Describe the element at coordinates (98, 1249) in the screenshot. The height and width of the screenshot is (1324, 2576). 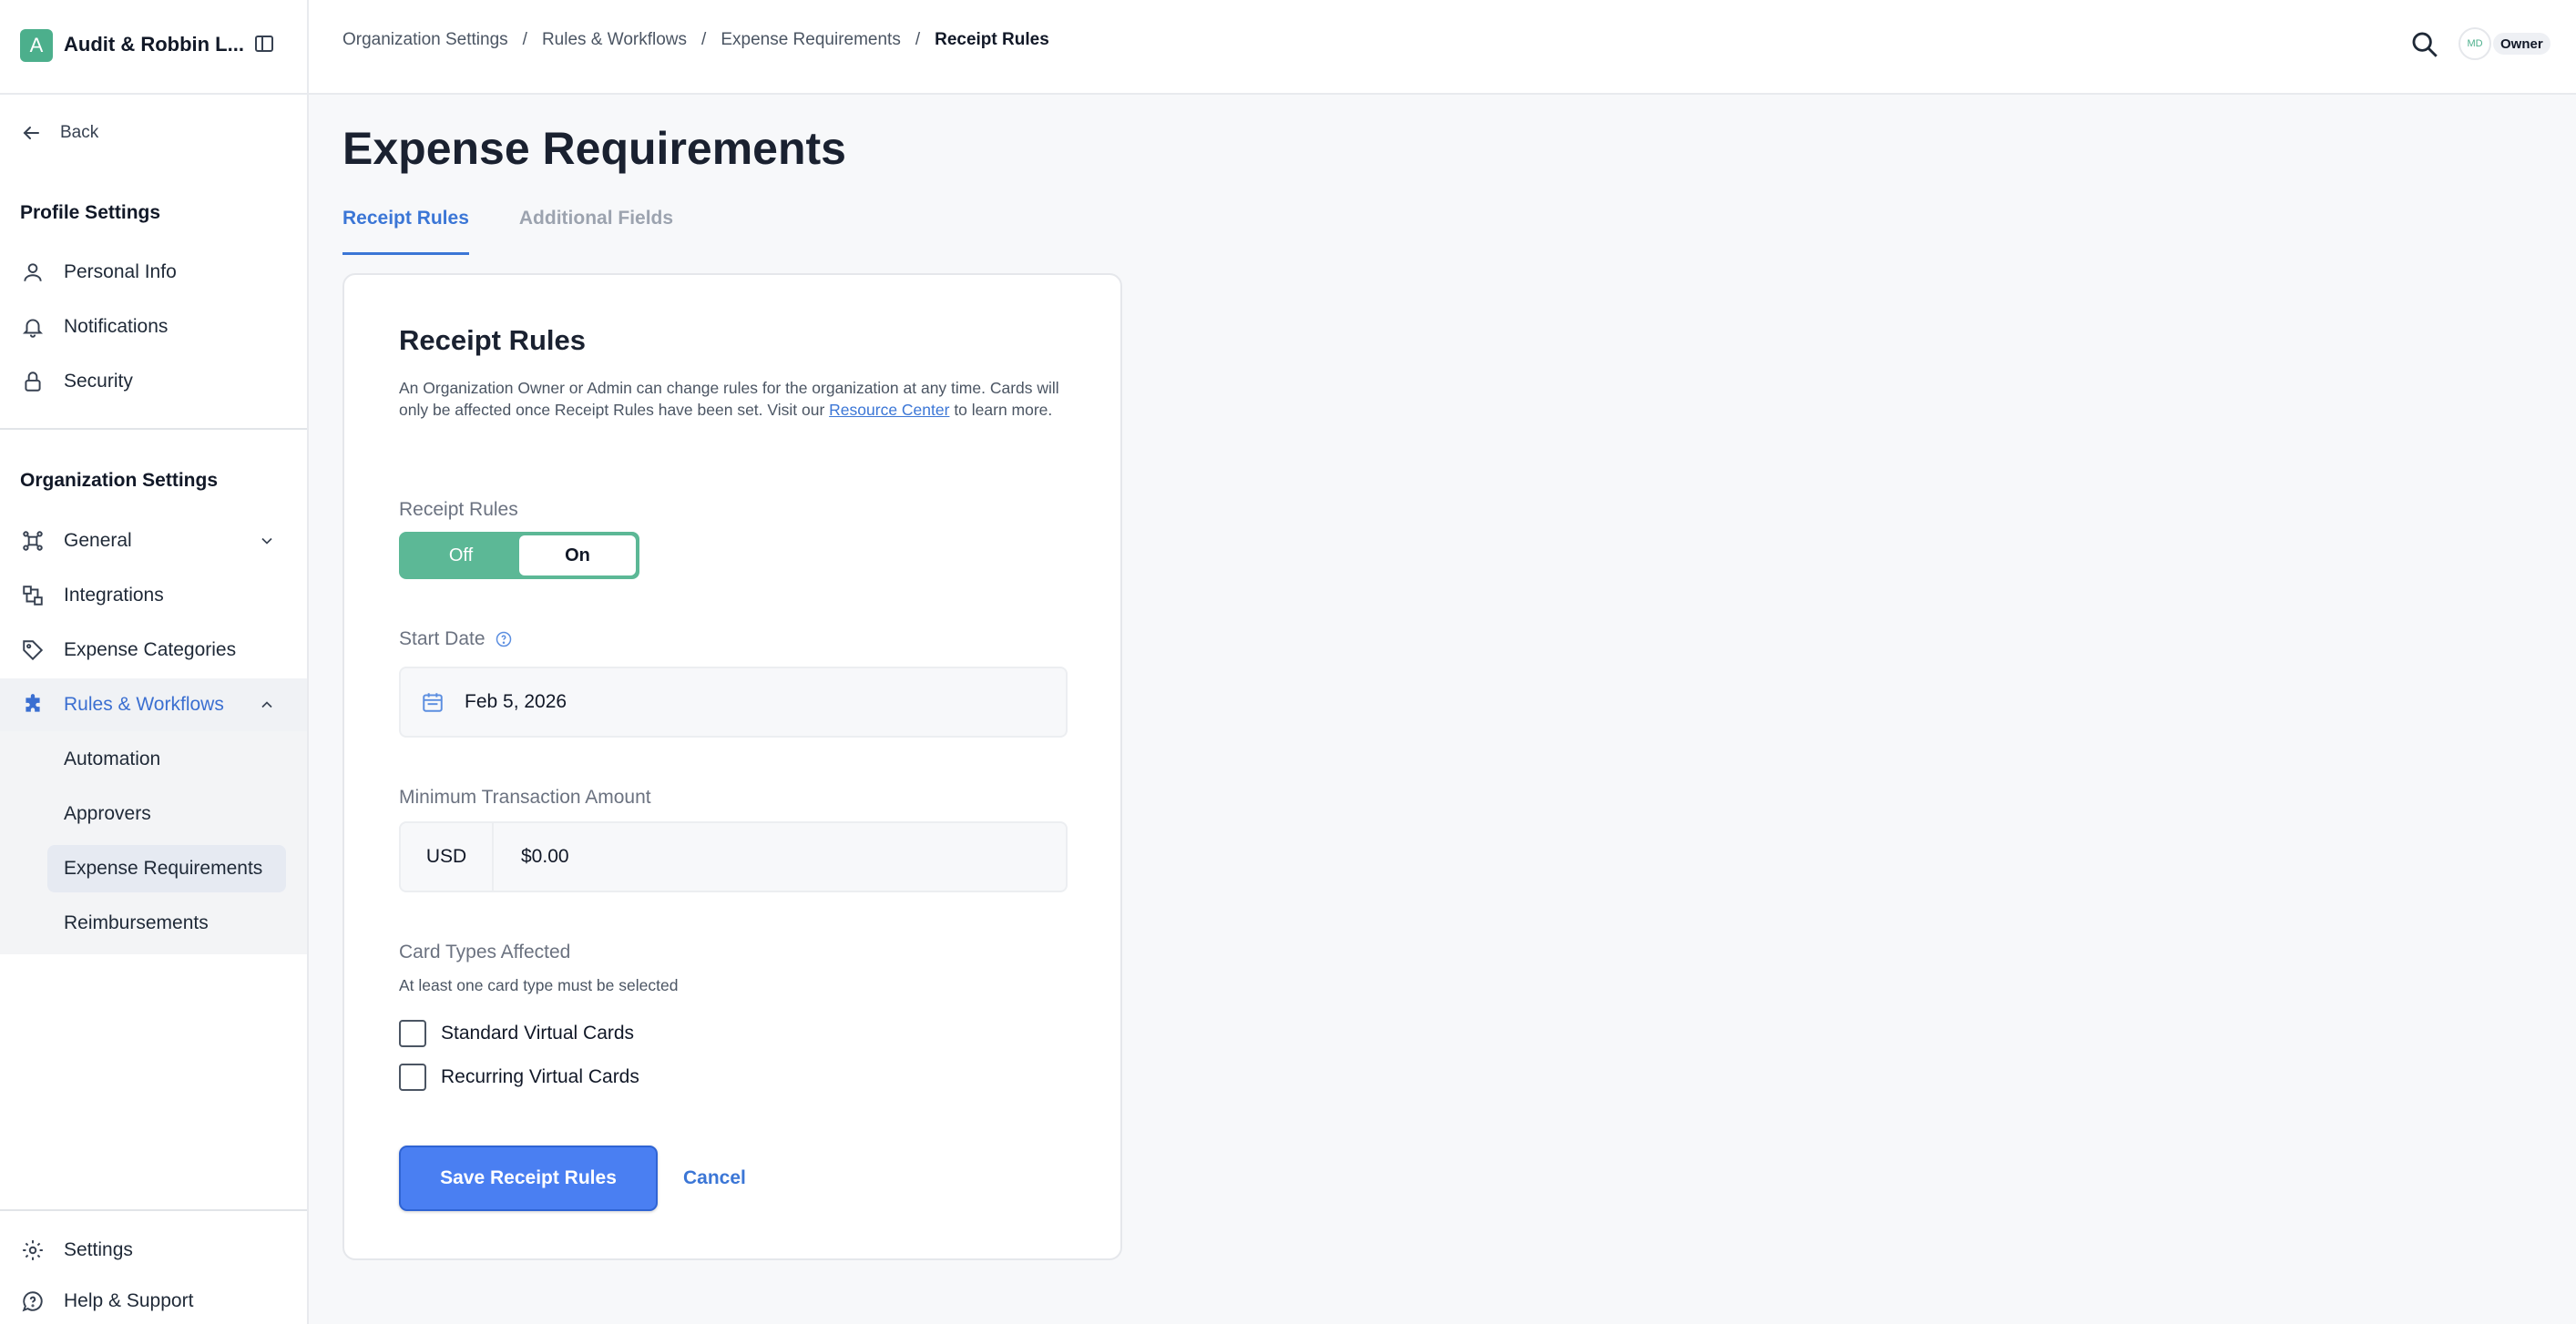
I see `sidebar-item-label: Settings` at that location.